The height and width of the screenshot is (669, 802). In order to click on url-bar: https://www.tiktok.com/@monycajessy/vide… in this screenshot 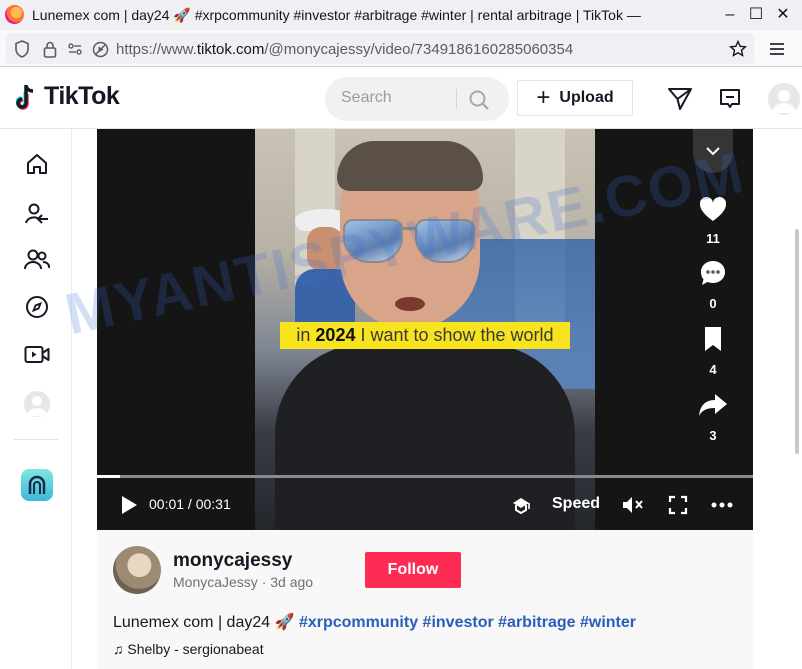, I will do `click(380, 48)`.